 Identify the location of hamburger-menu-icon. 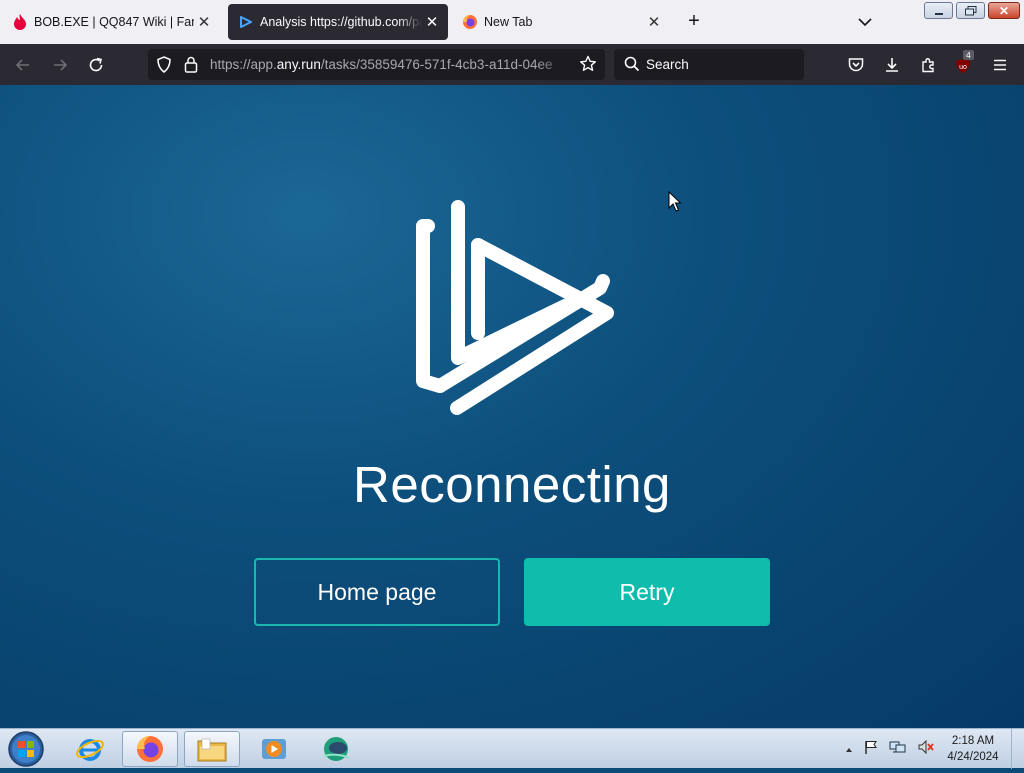
(1000, 65).